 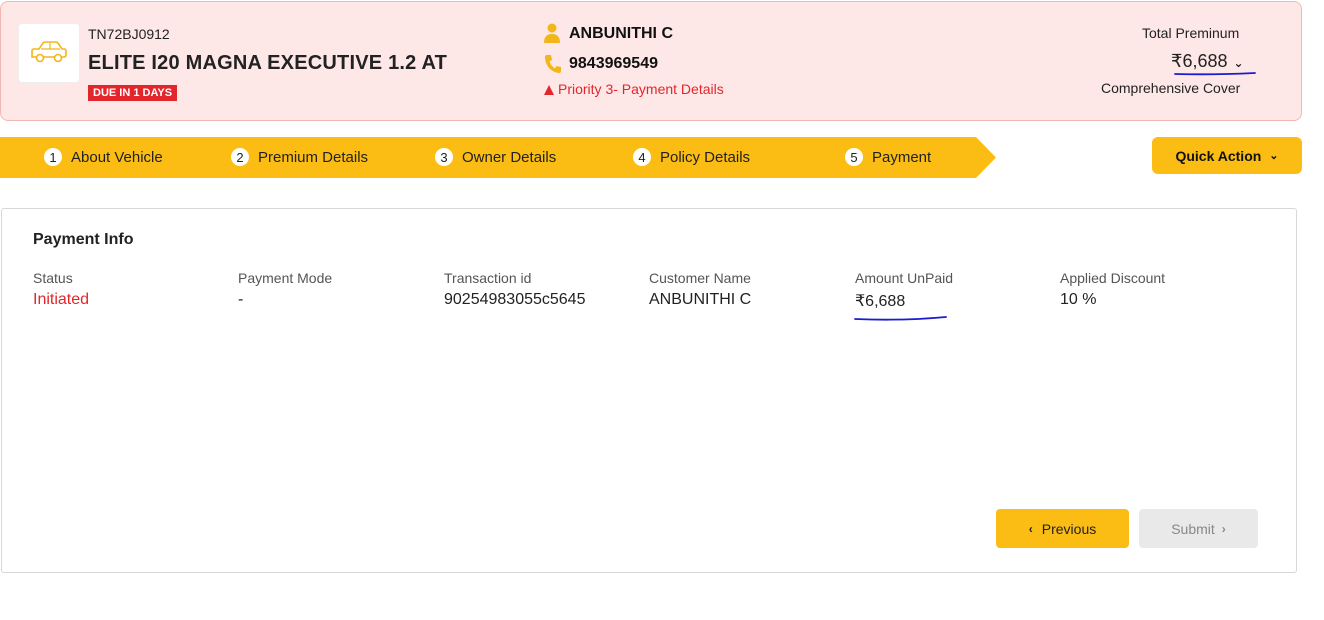 I want to click on quick-action-button: Quick Action ⌄, so click(x=1227, y=155).